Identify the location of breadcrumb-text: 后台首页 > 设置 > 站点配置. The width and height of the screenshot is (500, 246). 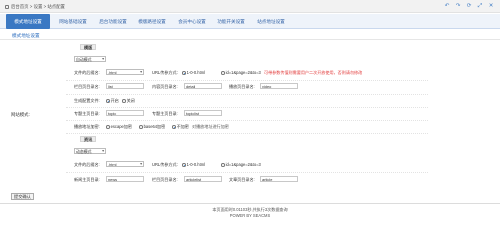
(38, 6).